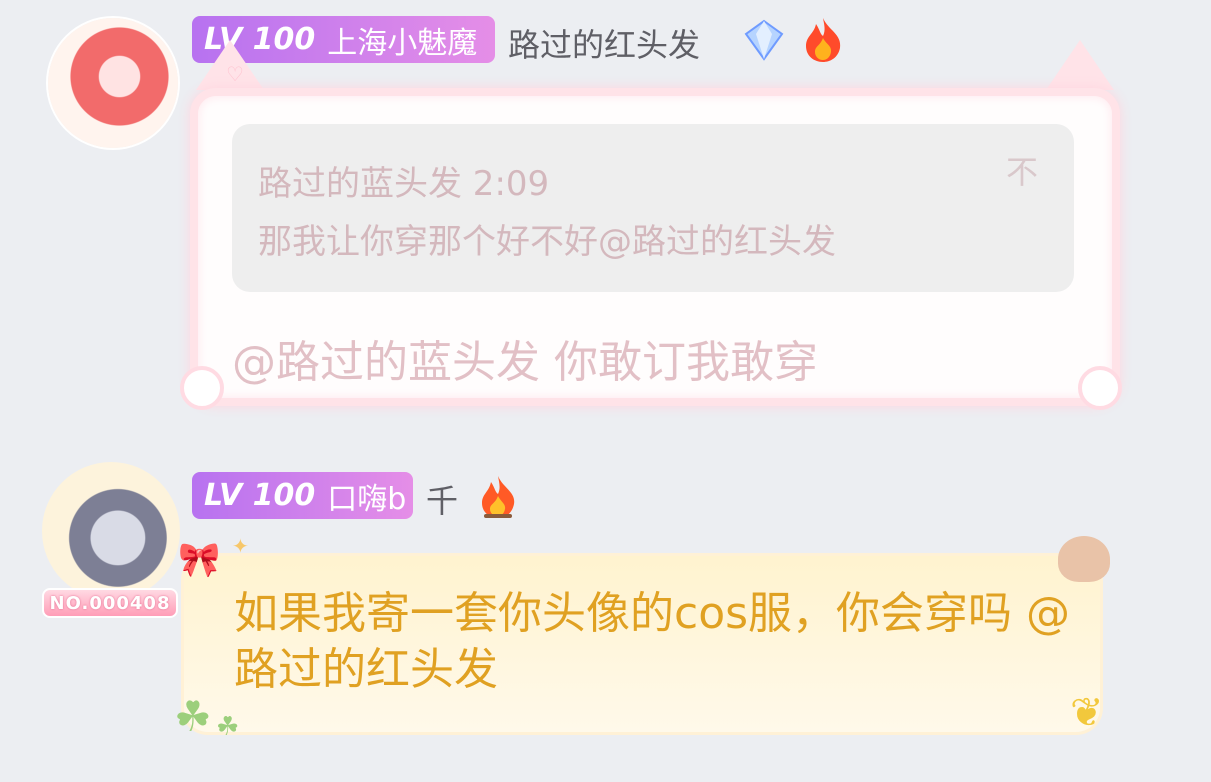 This screenshot has width=1211, height=782. I want to click on quoted-message, so click(653, 208).